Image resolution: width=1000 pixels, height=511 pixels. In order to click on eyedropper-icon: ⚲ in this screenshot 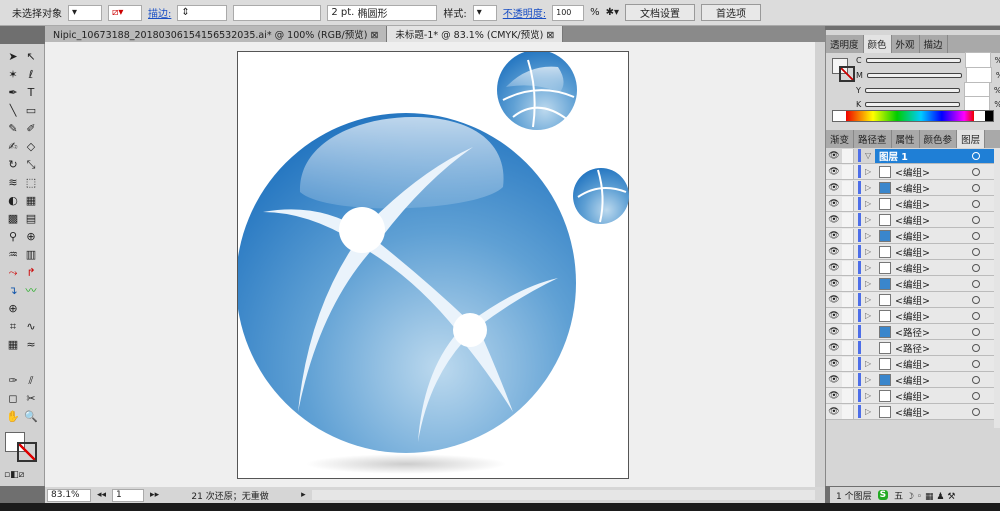, I will do `click(13, 237)`.